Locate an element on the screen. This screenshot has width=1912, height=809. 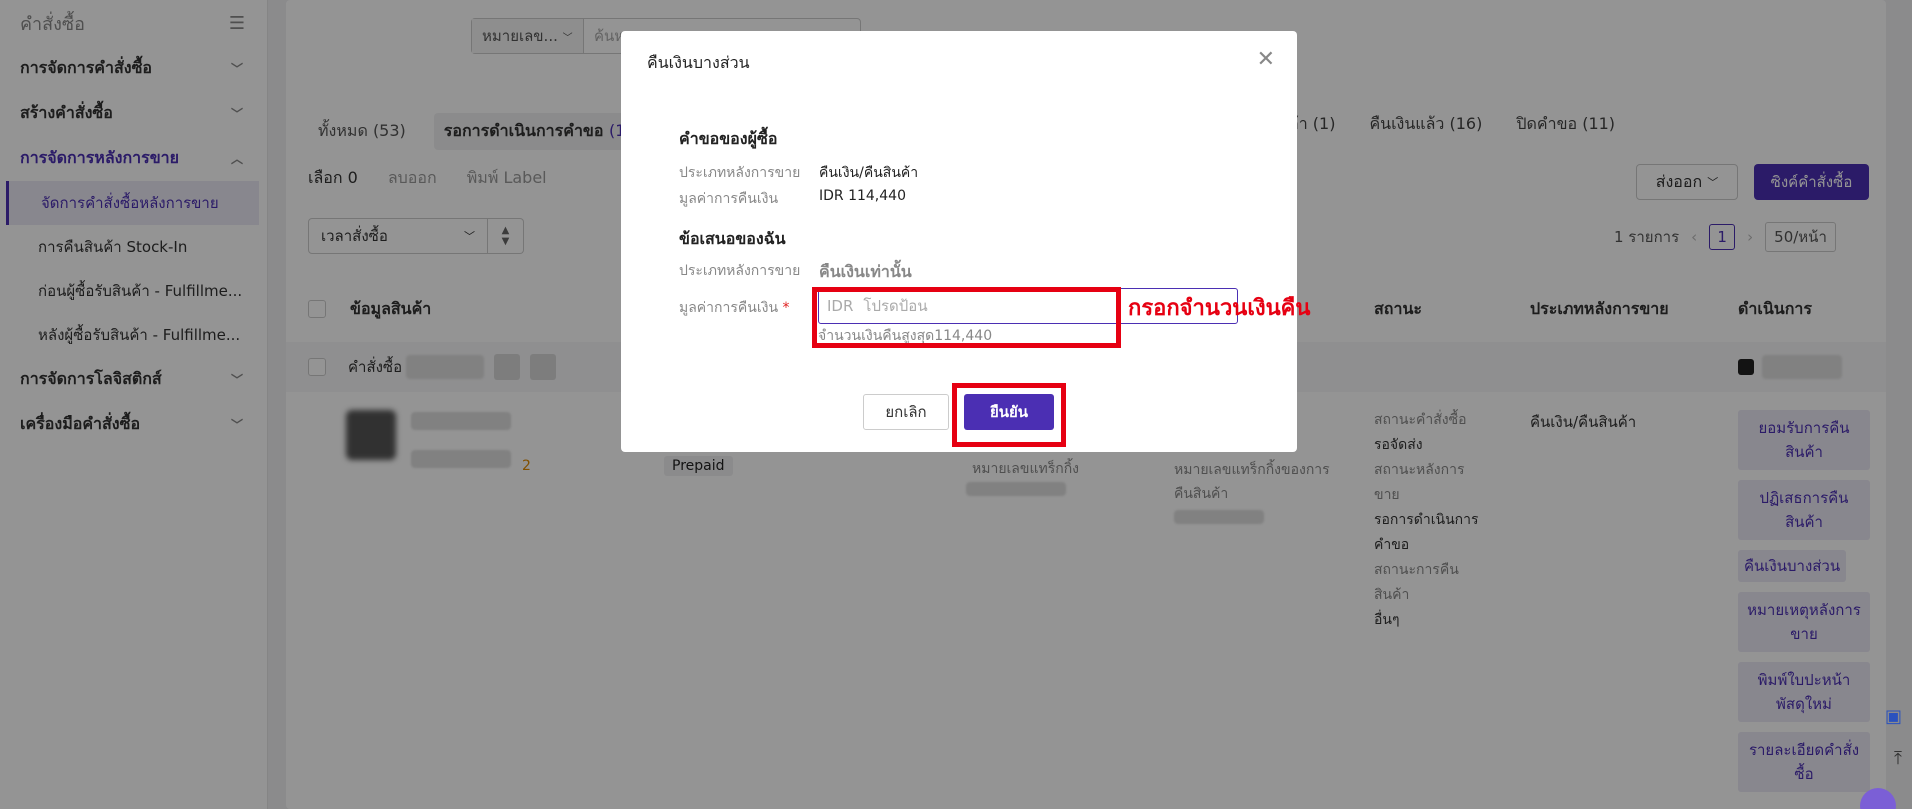
cancel-button: ยกเลิก is located at coordinates (906, 412).